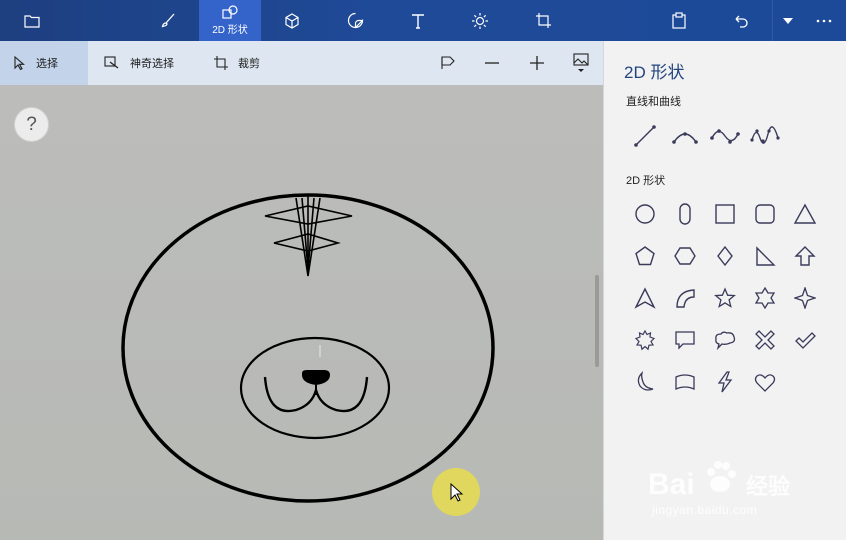 Image resolution: width=846 pixels, height=540 pixels. I want to click on circle-icon, so click(645, 214).